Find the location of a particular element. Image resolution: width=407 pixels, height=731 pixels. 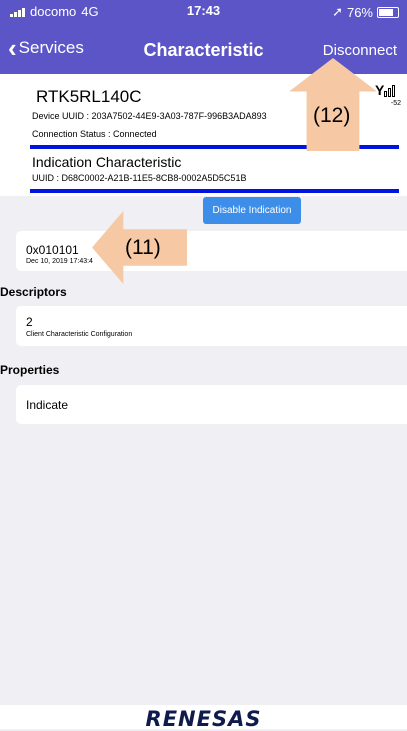

characteristic-value: 0x010101 is located at coordinates (52, 250).